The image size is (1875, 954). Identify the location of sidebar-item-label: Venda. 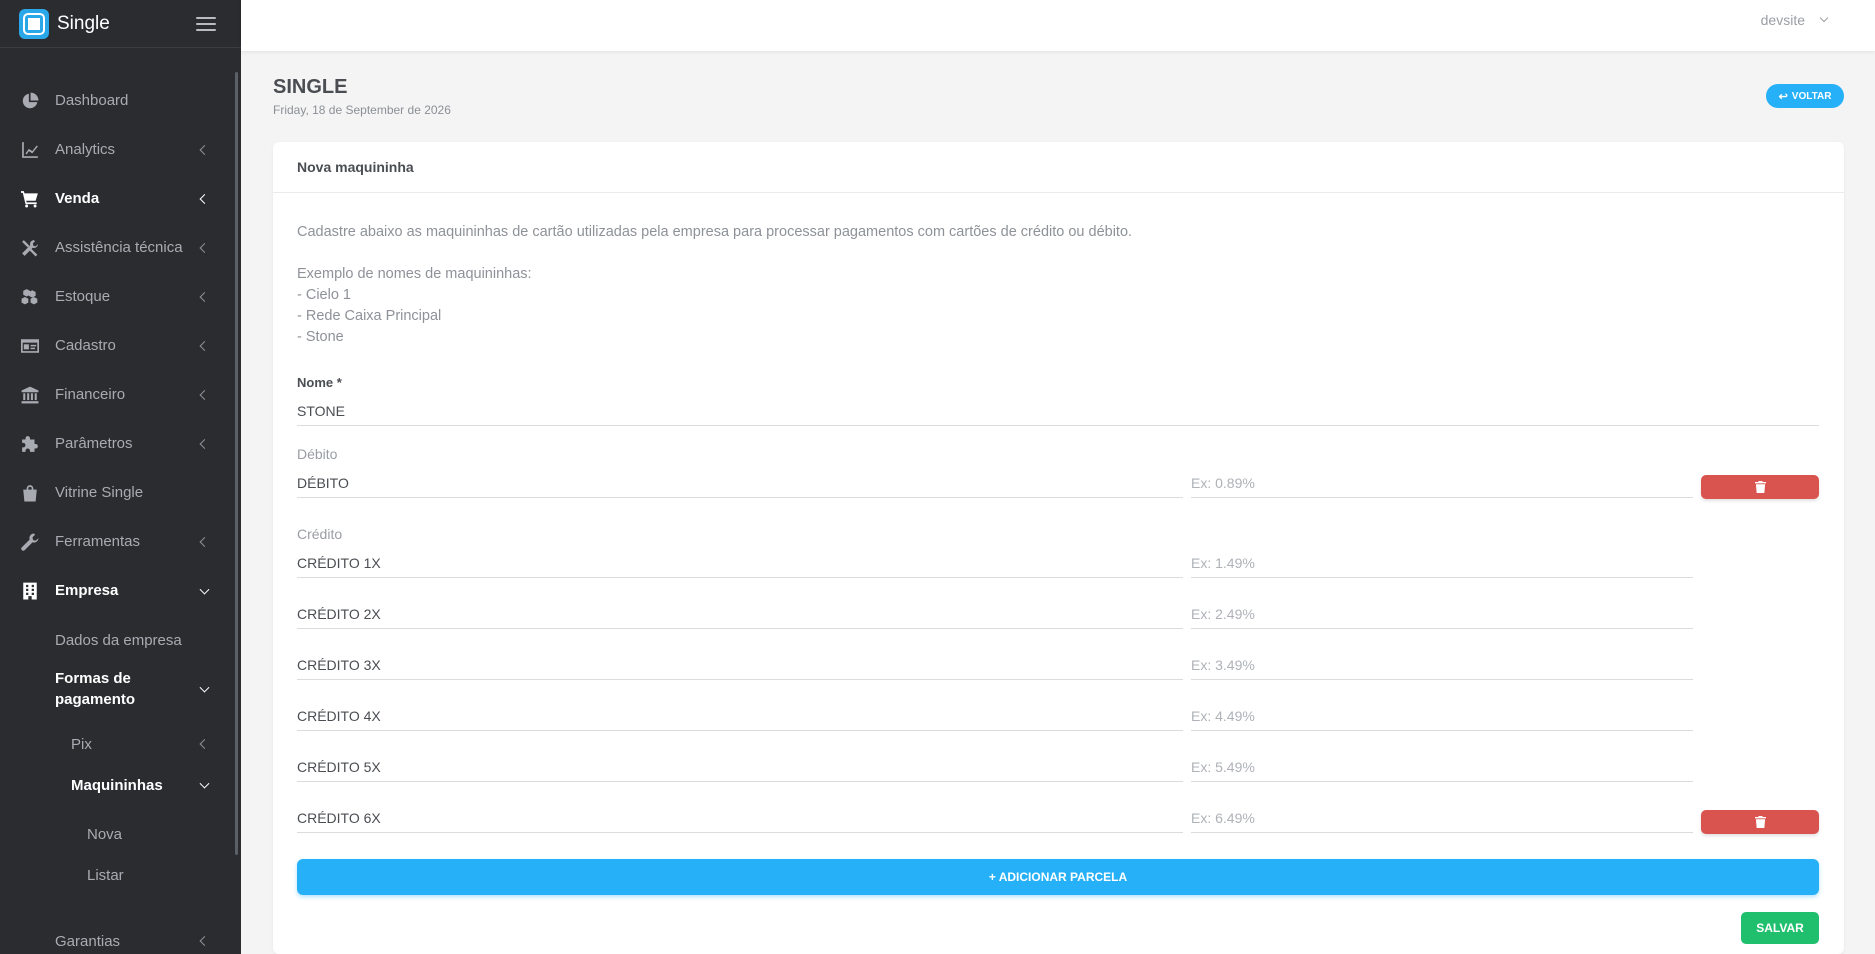
(77, 198).